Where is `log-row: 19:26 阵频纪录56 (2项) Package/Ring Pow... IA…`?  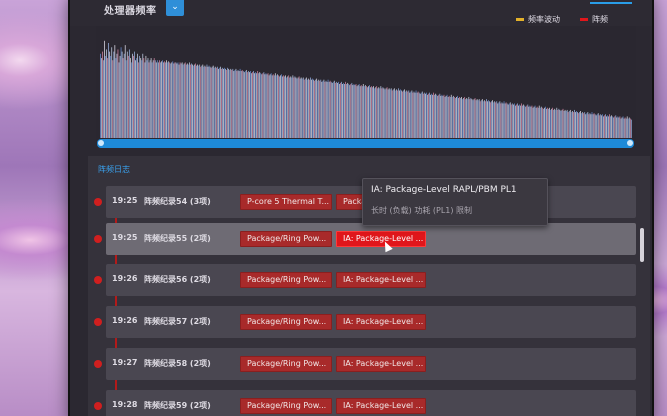 log-row: 19:26 阵频纪录56 (2项) Package/Ring Pow... IA… is located at coordinates (365, 280).